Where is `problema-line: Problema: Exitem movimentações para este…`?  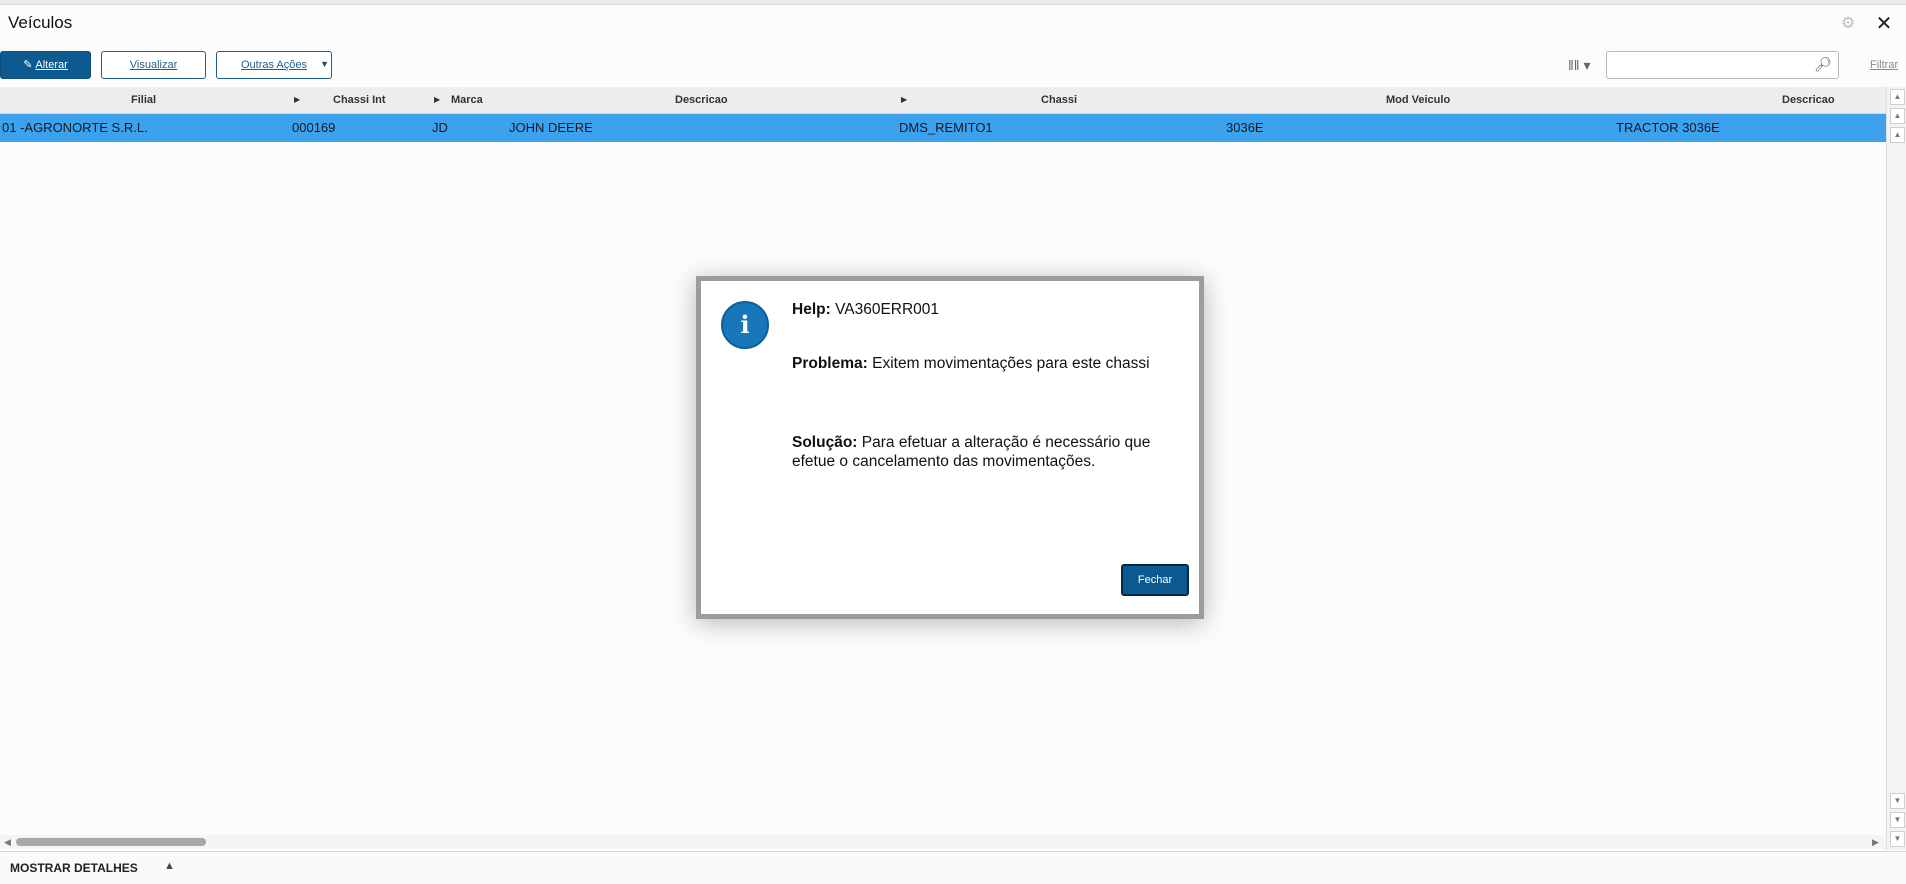
problema-line: Problema: Exitem movimentações para este… is located at coordinates (987, 364).